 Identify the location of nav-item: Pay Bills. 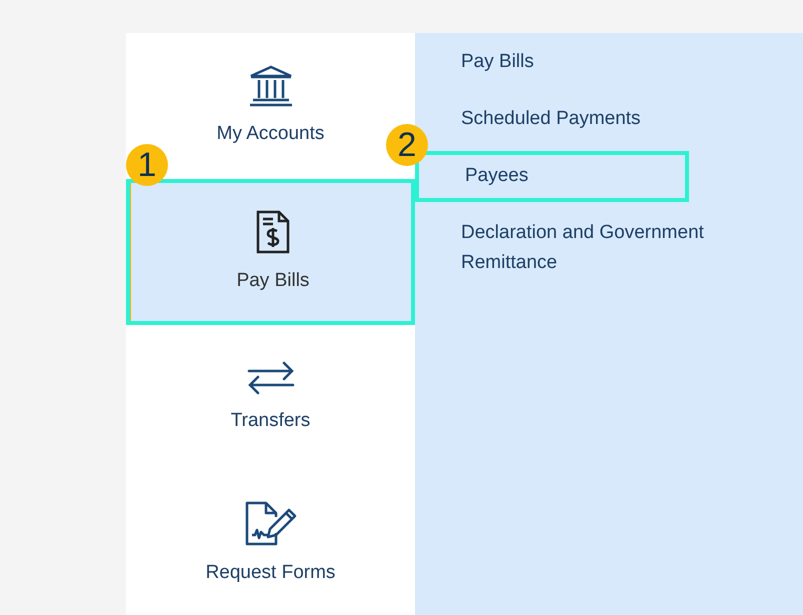
(270, 252).